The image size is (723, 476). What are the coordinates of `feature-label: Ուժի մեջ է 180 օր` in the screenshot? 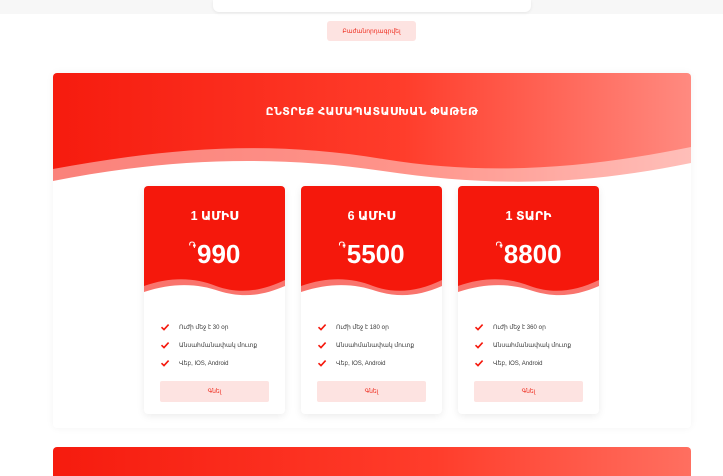 It's located at (362, 327).